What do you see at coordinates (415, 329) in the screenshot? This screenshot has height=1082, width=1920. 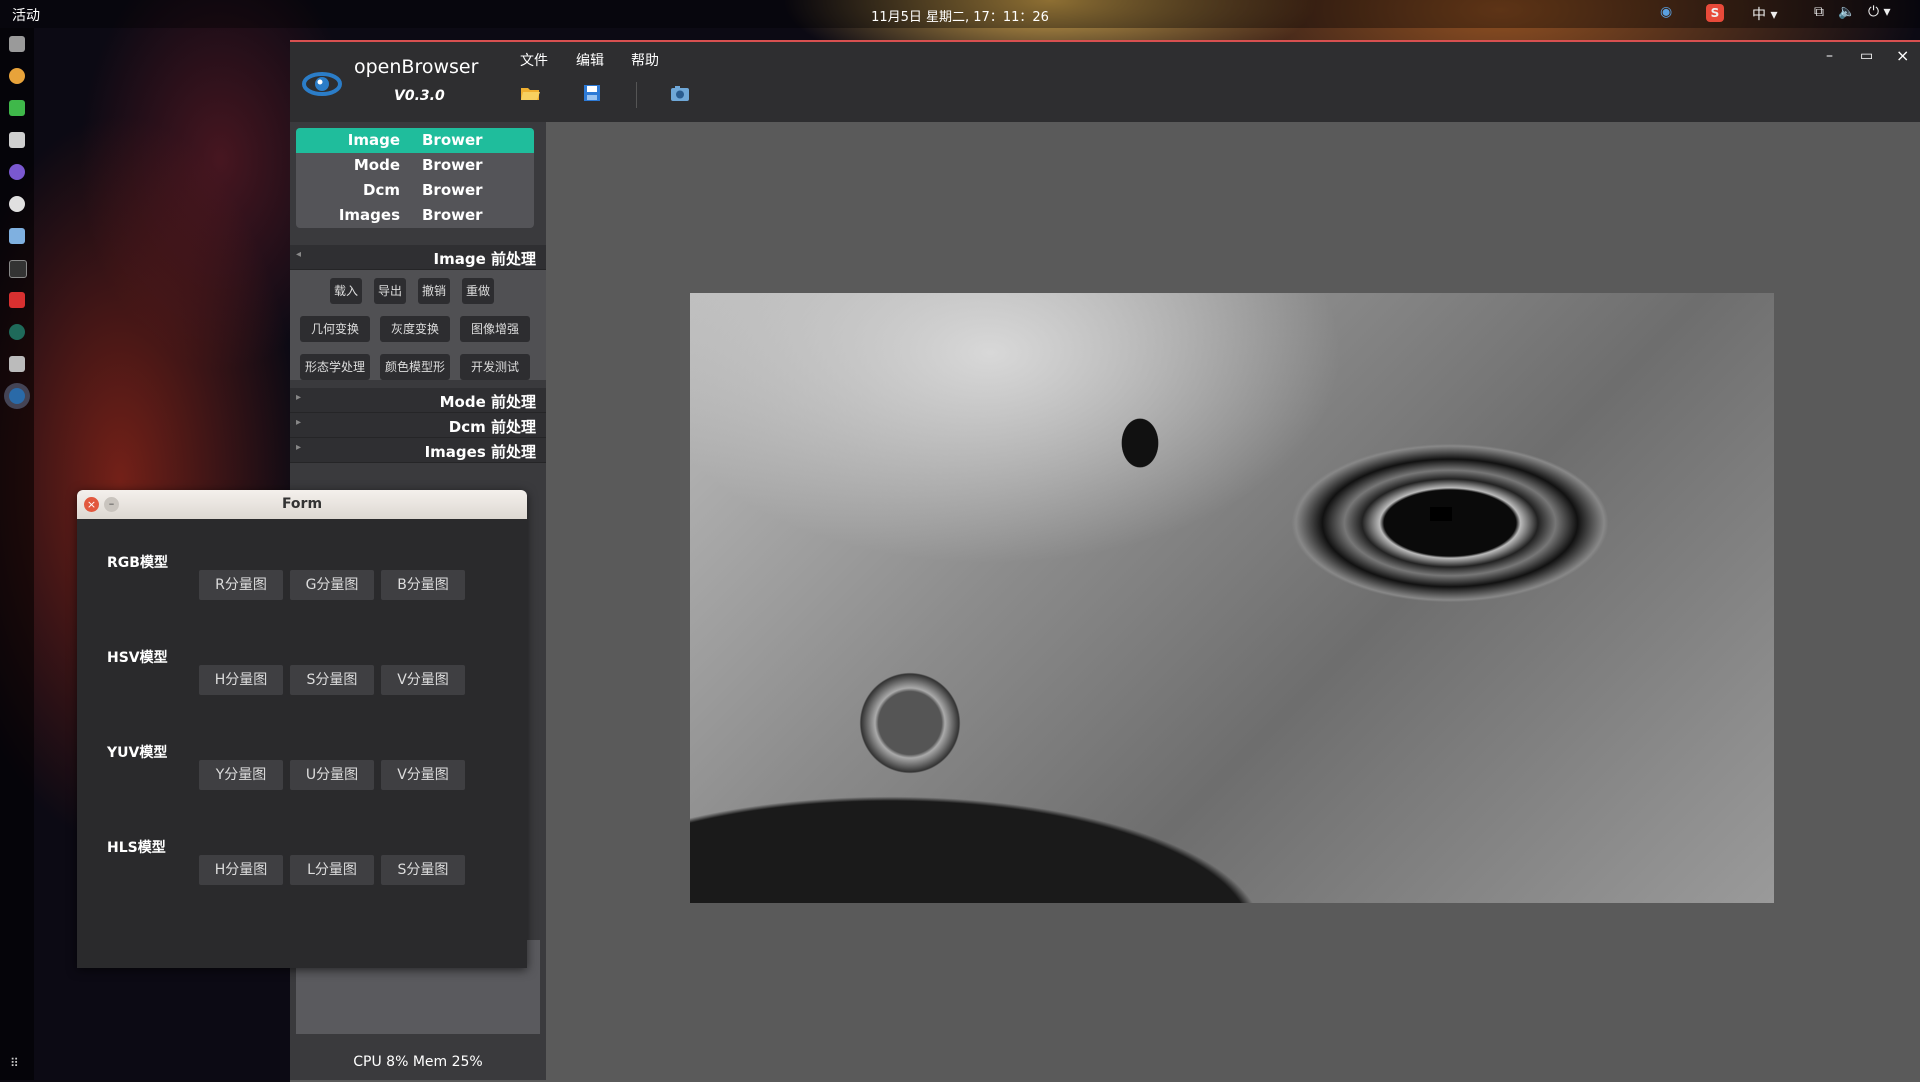 I see `gray-transform-button: 灰度变换` at bounding box center [415, 329].